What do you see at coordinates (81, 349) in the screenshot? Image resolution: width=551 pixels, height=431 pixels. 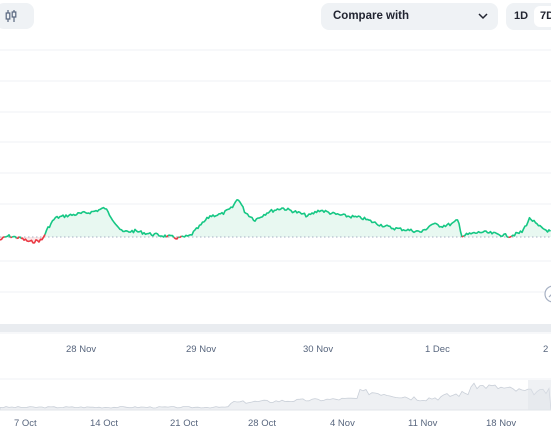 I see `x-tick-label: 28 Nov` at bounding box center [81, 349].